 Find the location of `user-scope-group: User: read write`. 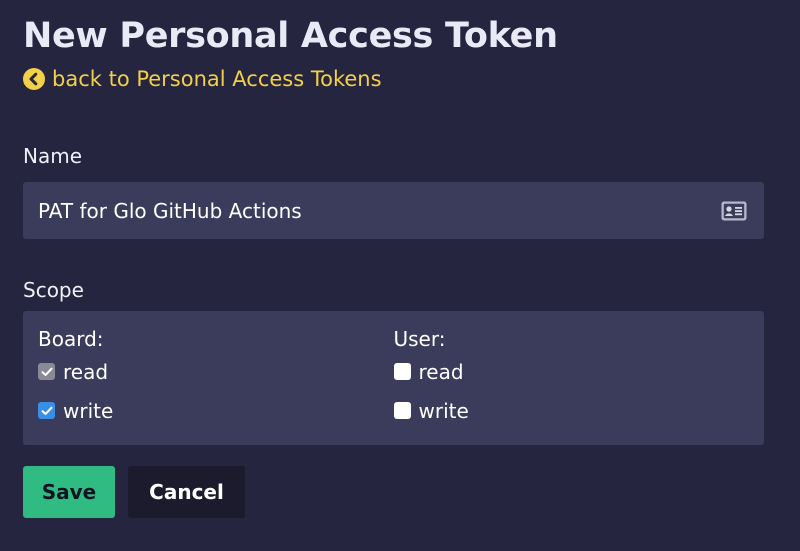

user-scope-group: User: read write is located at coordinates (571, 378).